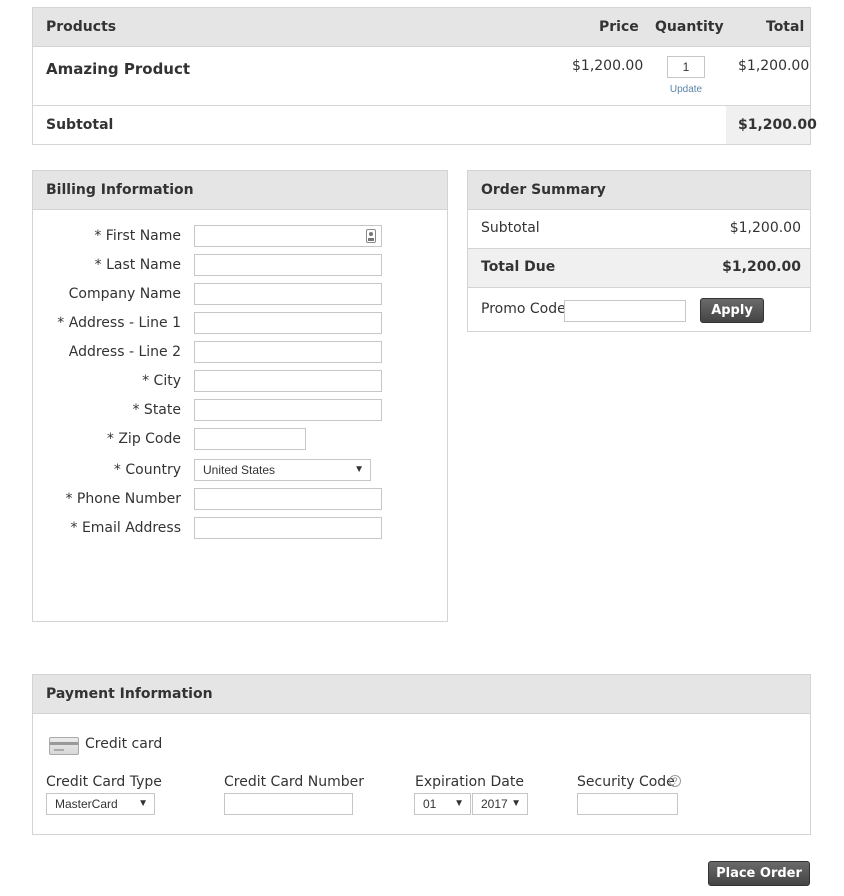  What do you see at coordinates (86, 804) in the screenshot?
I see `card-type-value: MasterCard` at bounding box center [86, 804].